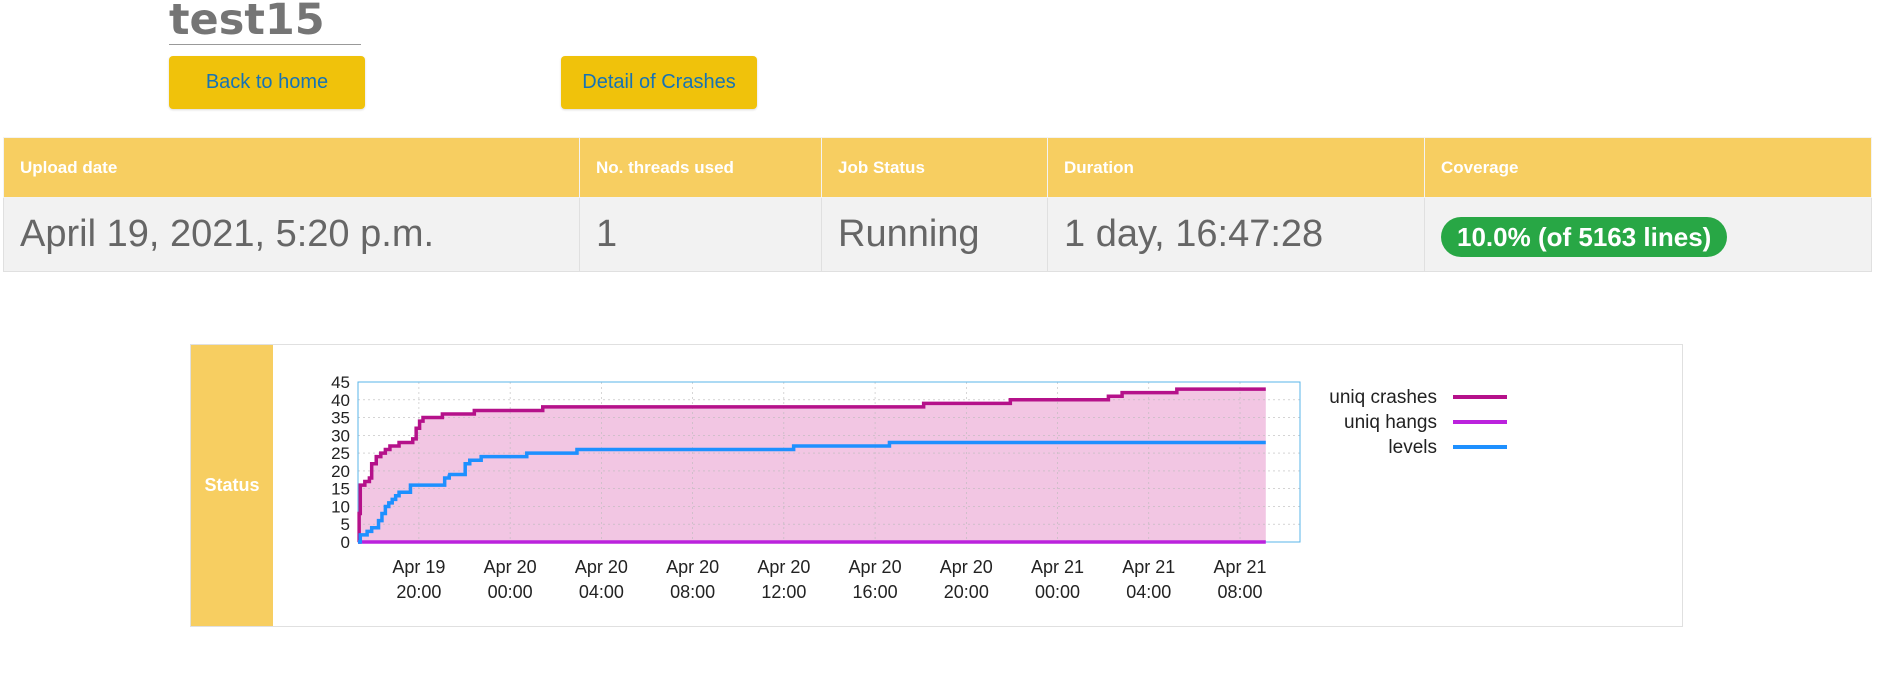  Describe the element at coordinates (1236, 167) in the screenshot. I see `header-duration: Duration` at that location.